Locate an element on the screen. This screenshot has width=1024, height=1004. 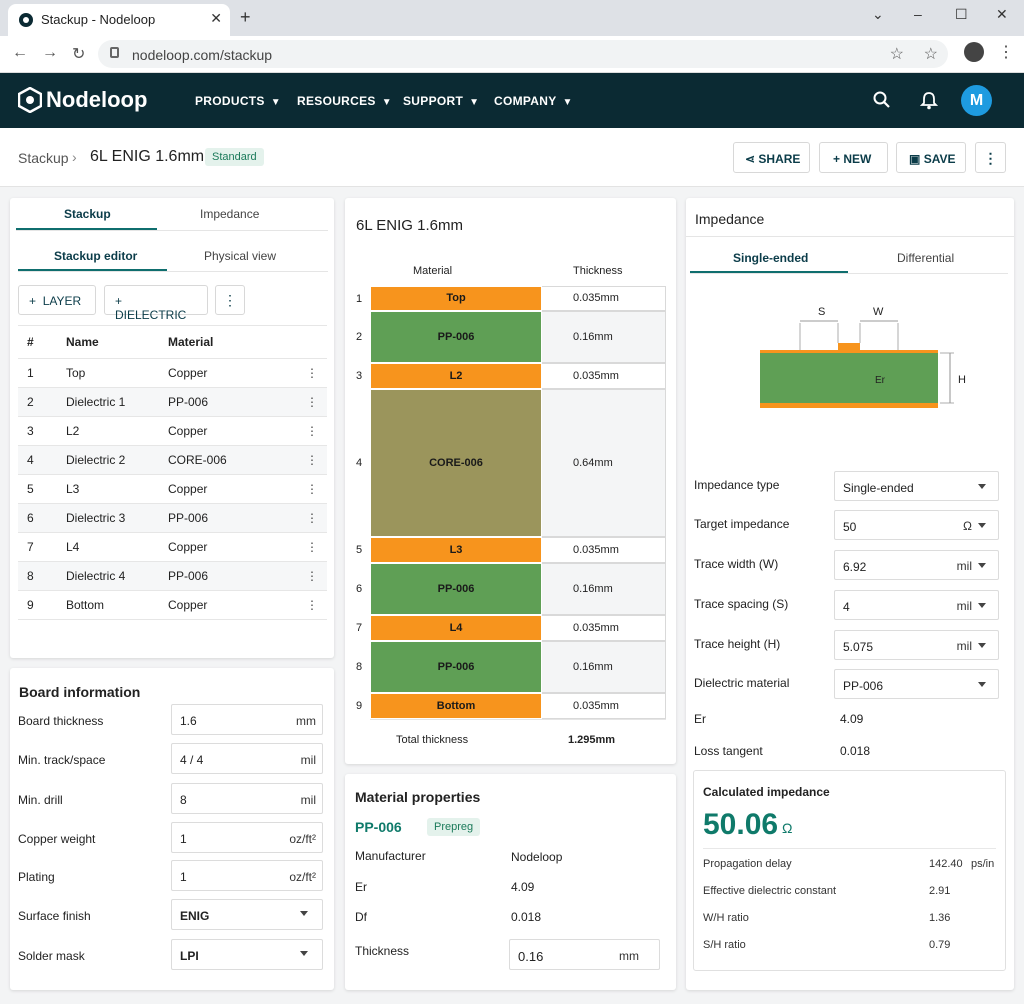
tab-stackup-editor: Stackup editor is located at coordinates (95, 256).